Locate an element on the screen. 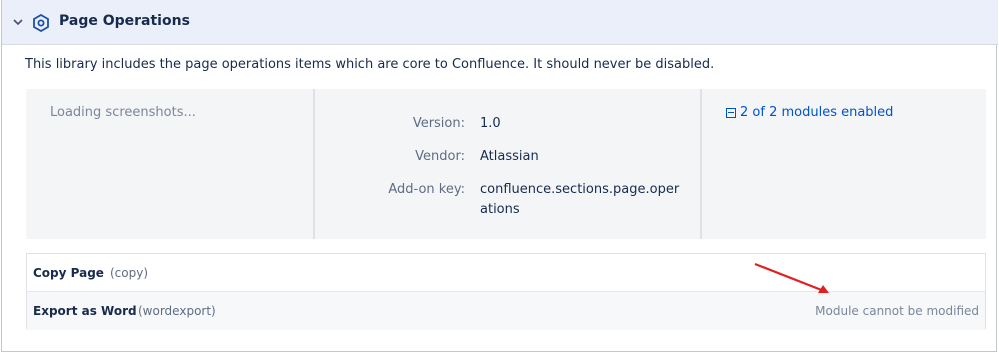  addon-key-value-line: ations is located at coordinates (500, 209).